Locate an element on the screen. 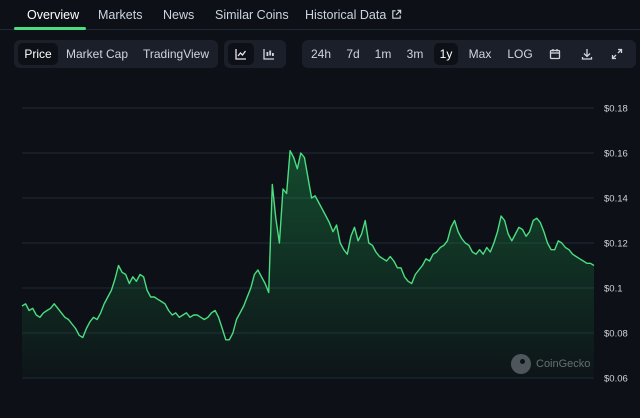 The width and height of the screenshot is (640, 418). watermark-text: CoinGecko is located at coordinates (563, 364).